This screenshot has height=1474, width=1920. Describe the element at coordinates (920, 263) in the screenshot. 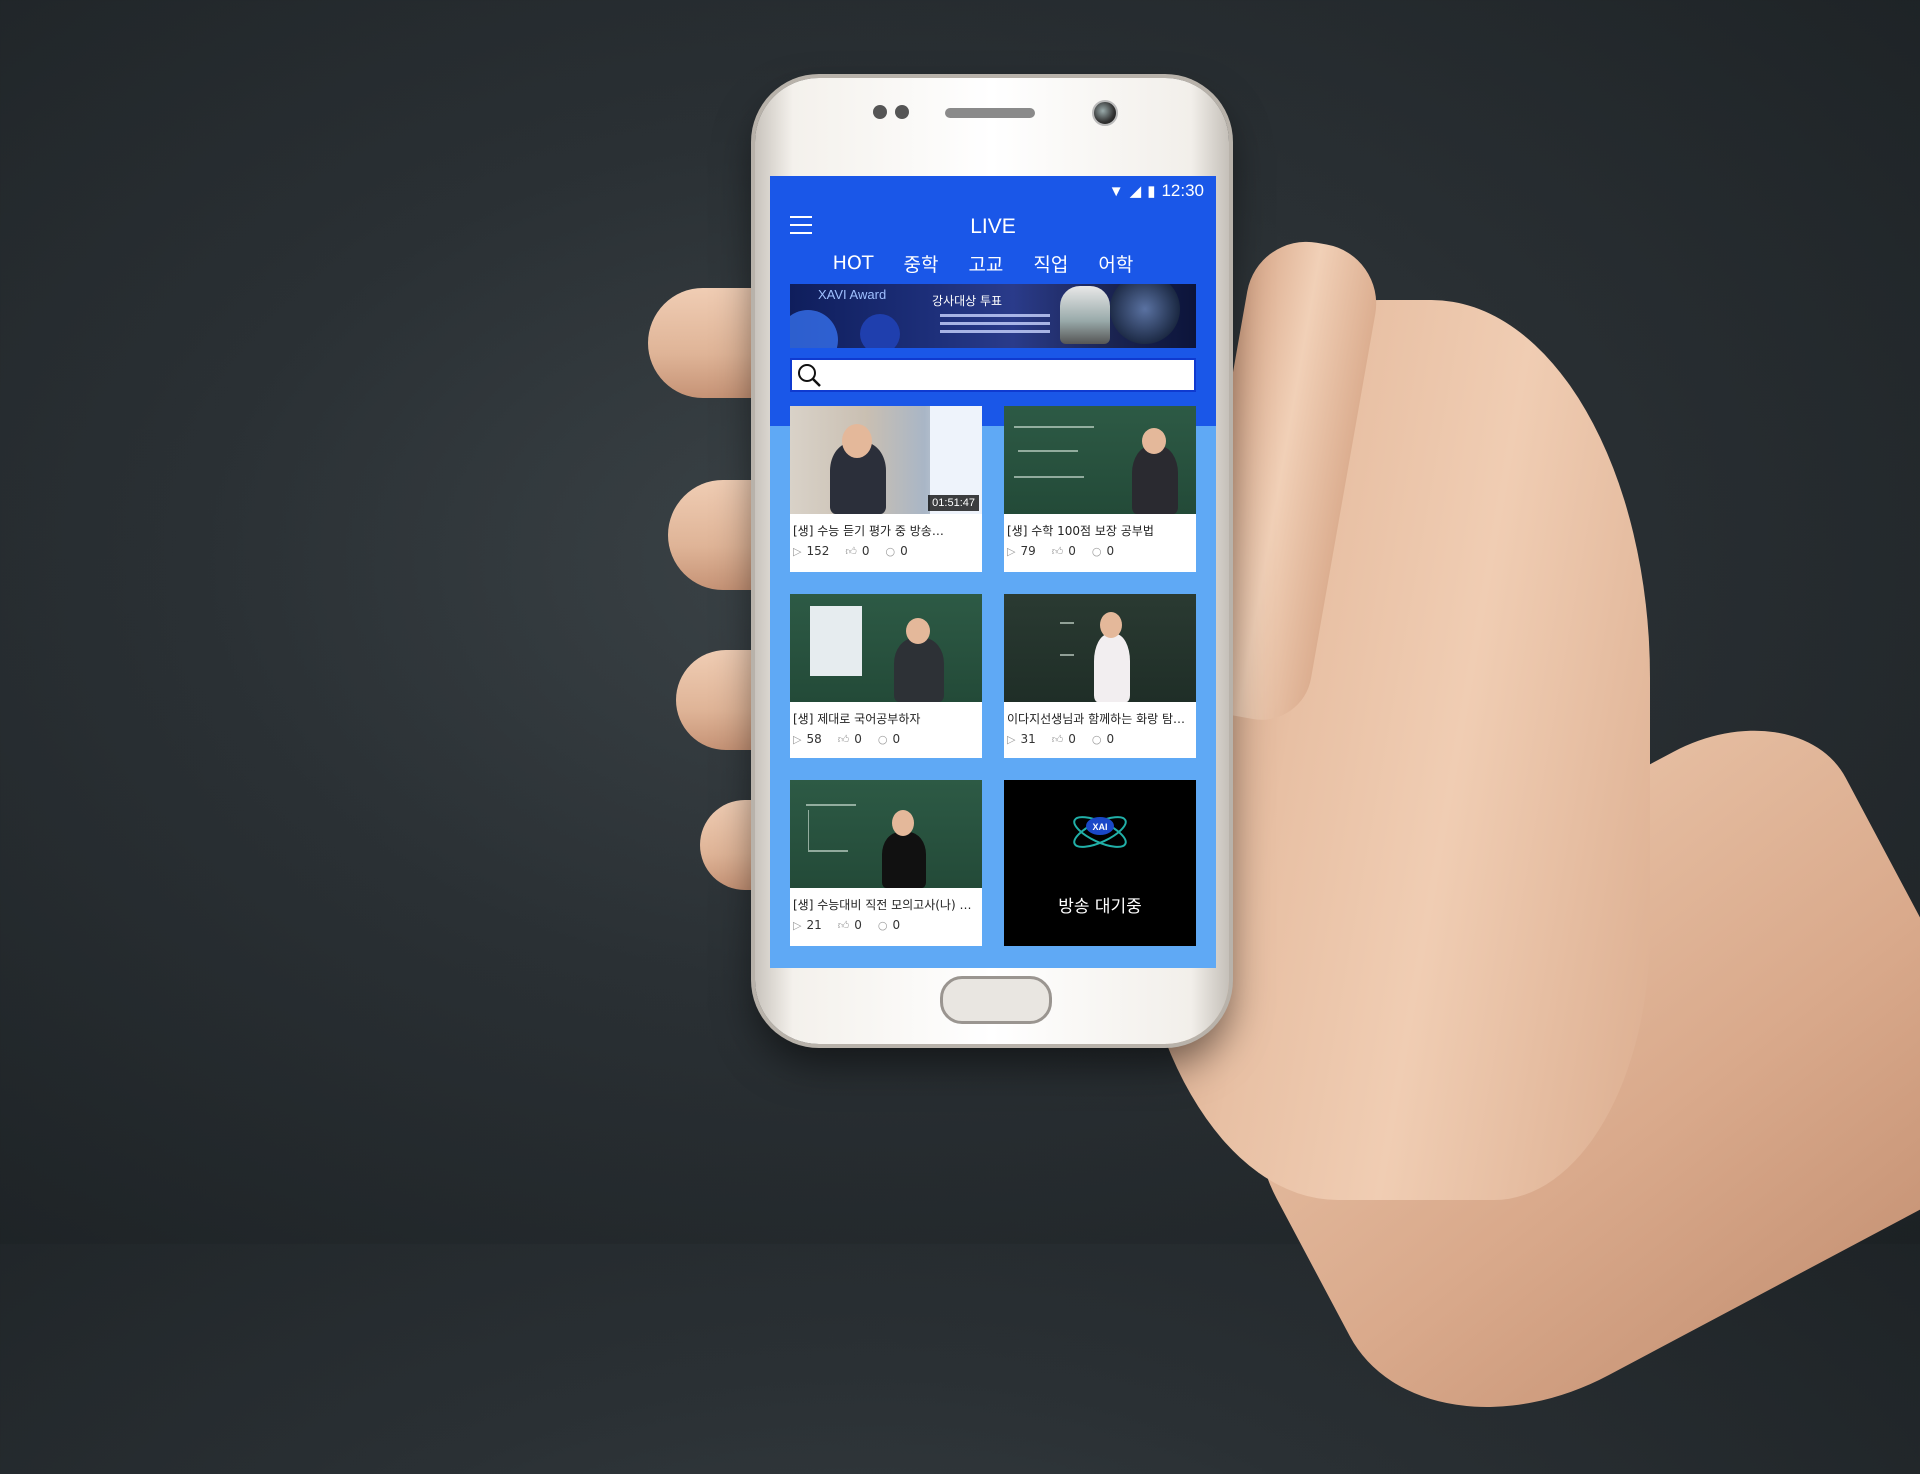

I see `tab-middle-school: 중학` at that location.